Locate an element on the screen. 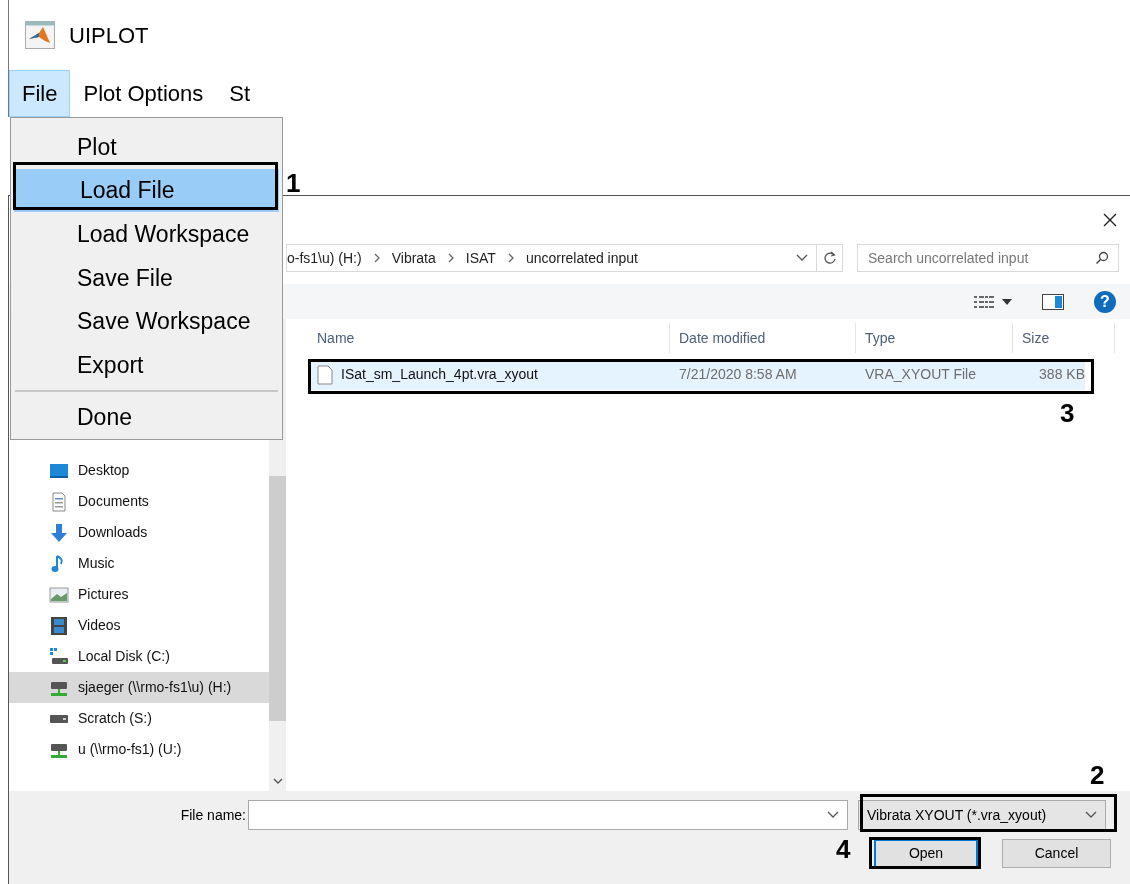 This screenshot has width=1130, height=884. refresh-icon is located at coordinates (829, 258).